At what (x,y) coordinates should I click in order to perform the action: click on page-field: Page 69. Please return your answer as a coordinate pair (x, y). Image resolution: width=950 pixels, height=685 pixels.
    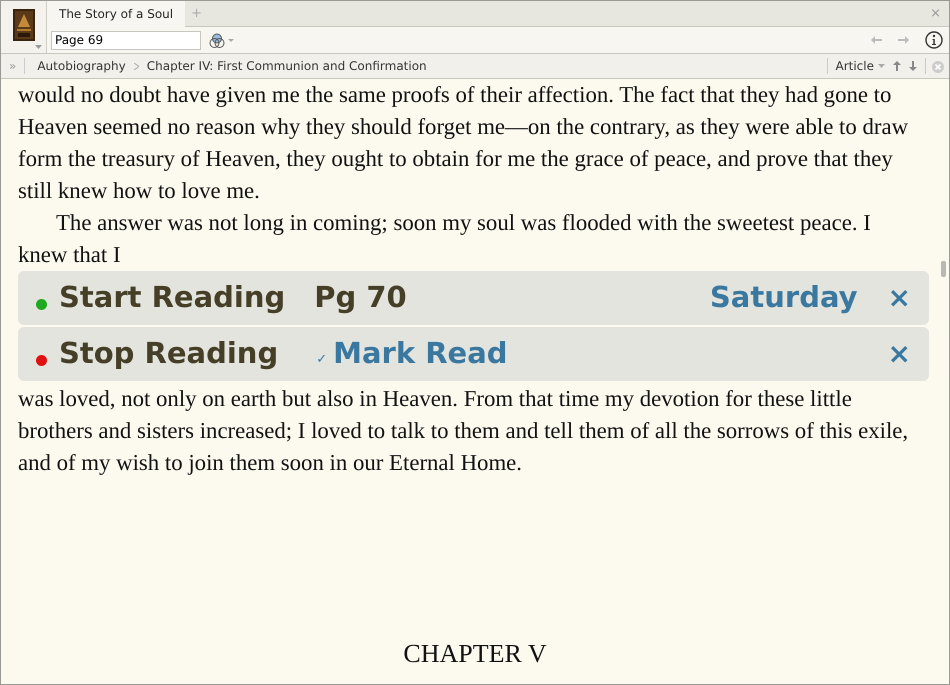
    Looking at the image, I should click on (126, 40).